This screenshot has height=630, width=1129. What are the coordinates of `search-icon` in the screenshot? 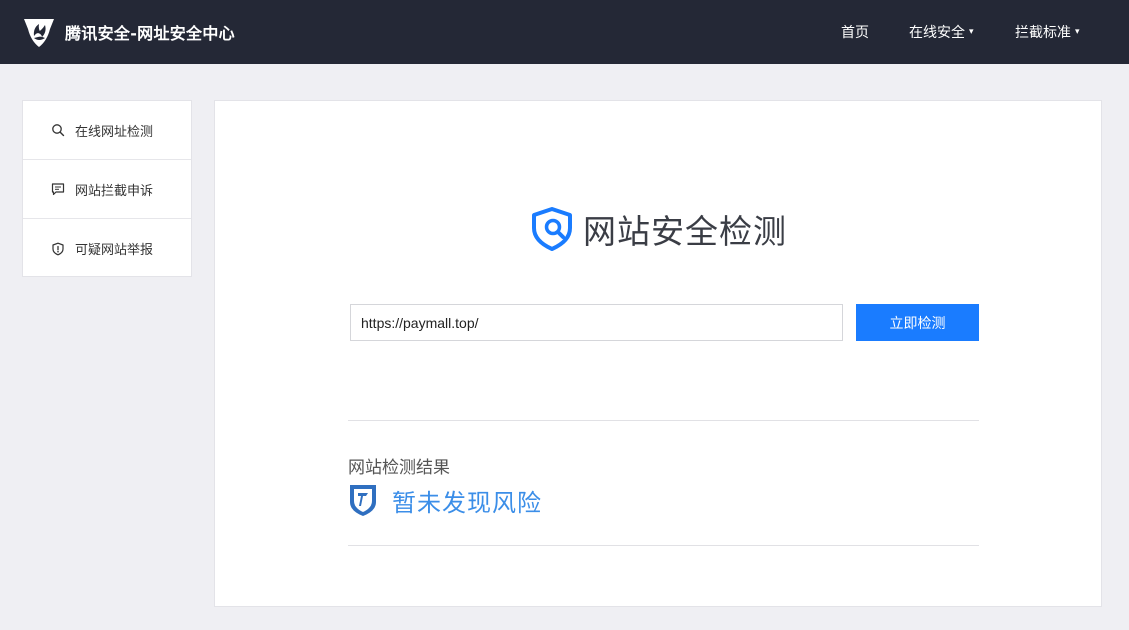 It's located at (58, 130).